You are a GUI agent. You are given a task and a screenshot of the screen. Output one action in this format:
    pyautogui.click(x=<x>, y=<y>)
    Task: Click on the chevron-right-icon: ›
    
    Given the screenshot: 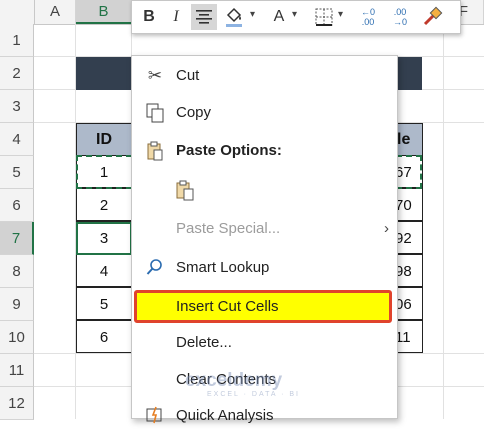 What is the action you would take?
    pyautogui.click(x=386, y=228)
    